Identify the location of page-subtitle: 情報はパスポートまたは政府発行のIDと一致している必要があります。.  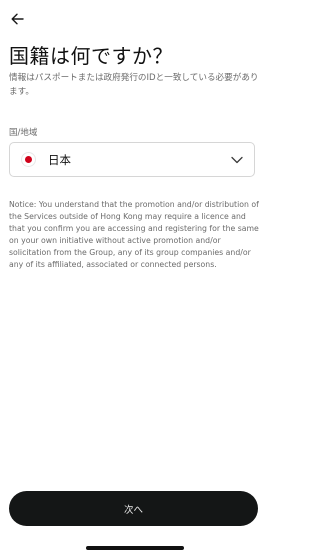
(134, 85).